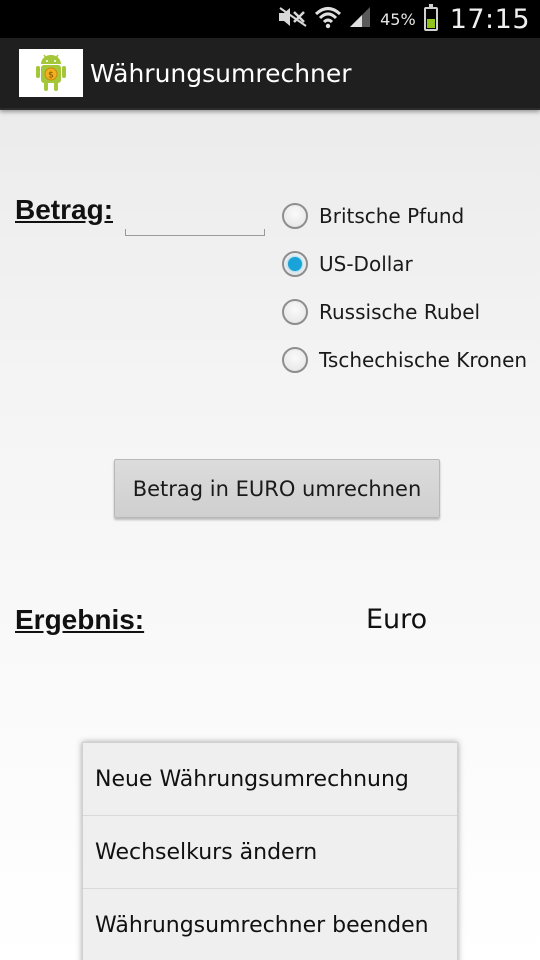  I want to click on battery-percent: 45%, so click(398, 19).